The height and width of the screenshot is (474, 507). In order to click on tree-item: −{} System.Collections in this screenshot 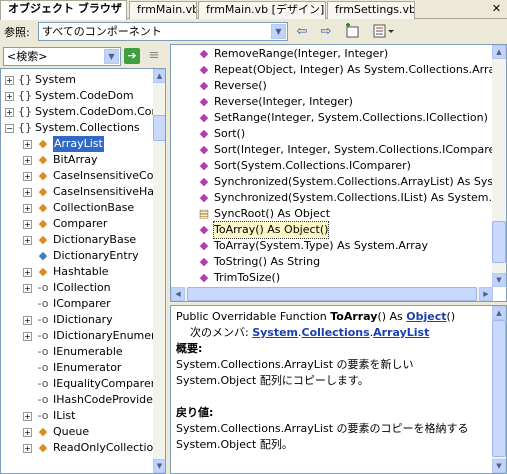, I will do `click(83, 128)`.